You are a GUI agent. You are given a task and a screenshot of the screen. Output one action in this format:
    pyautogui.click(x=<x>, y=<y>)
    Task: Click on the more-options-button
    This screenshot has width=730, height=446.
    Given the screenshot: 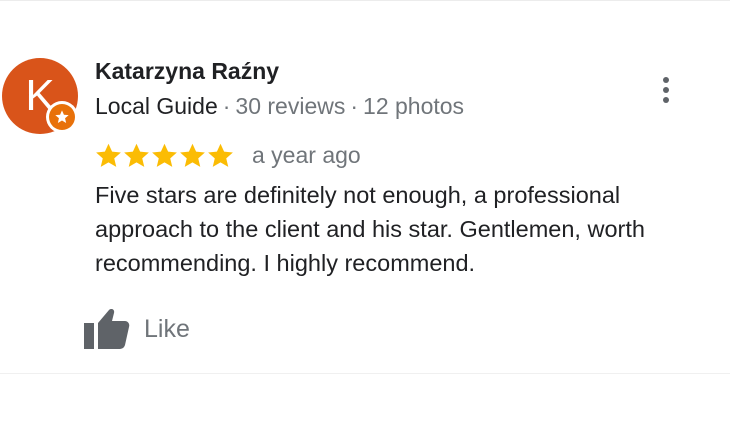 What is the action you would take?
    pyautogui.click(x=666, y=90)
    